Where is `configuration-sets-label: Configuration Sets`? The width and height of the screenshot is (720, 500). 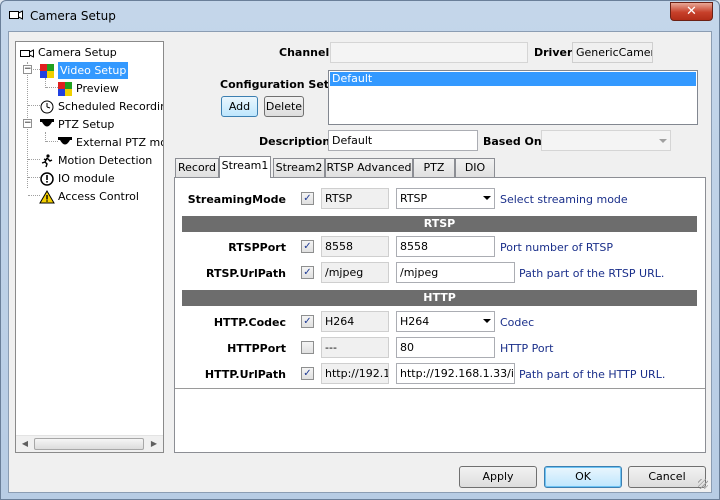
configuration-sets-label: Configuration Sets is located at coordinates (278, 84).